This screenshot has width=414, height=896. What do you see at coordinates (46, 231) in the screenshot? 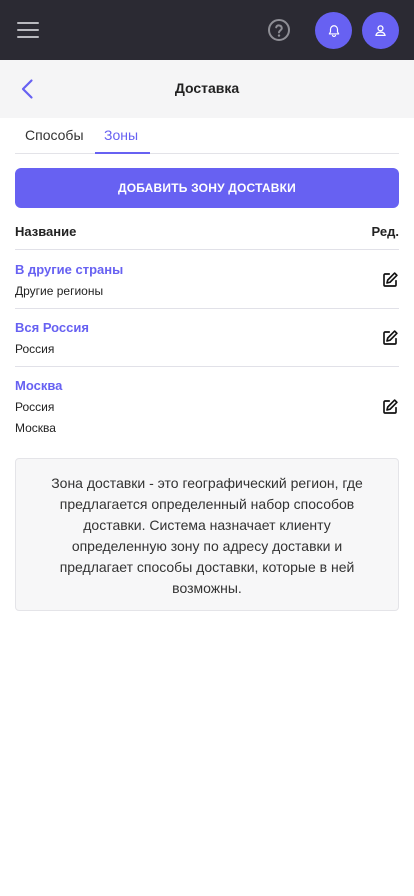
I see `column-name-header: Название` at bounding box center [46, 231].